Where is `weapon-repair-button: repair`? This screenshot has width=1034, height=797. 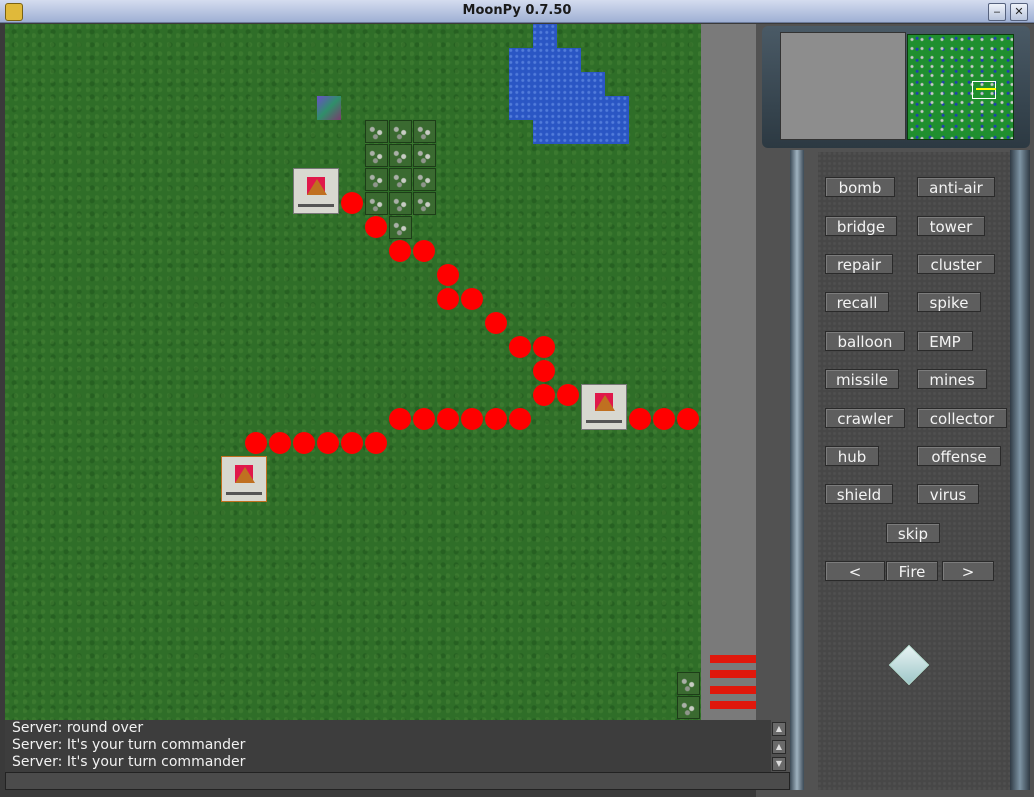
weapon-repair-button: repair is located at coordinates (859, 264).